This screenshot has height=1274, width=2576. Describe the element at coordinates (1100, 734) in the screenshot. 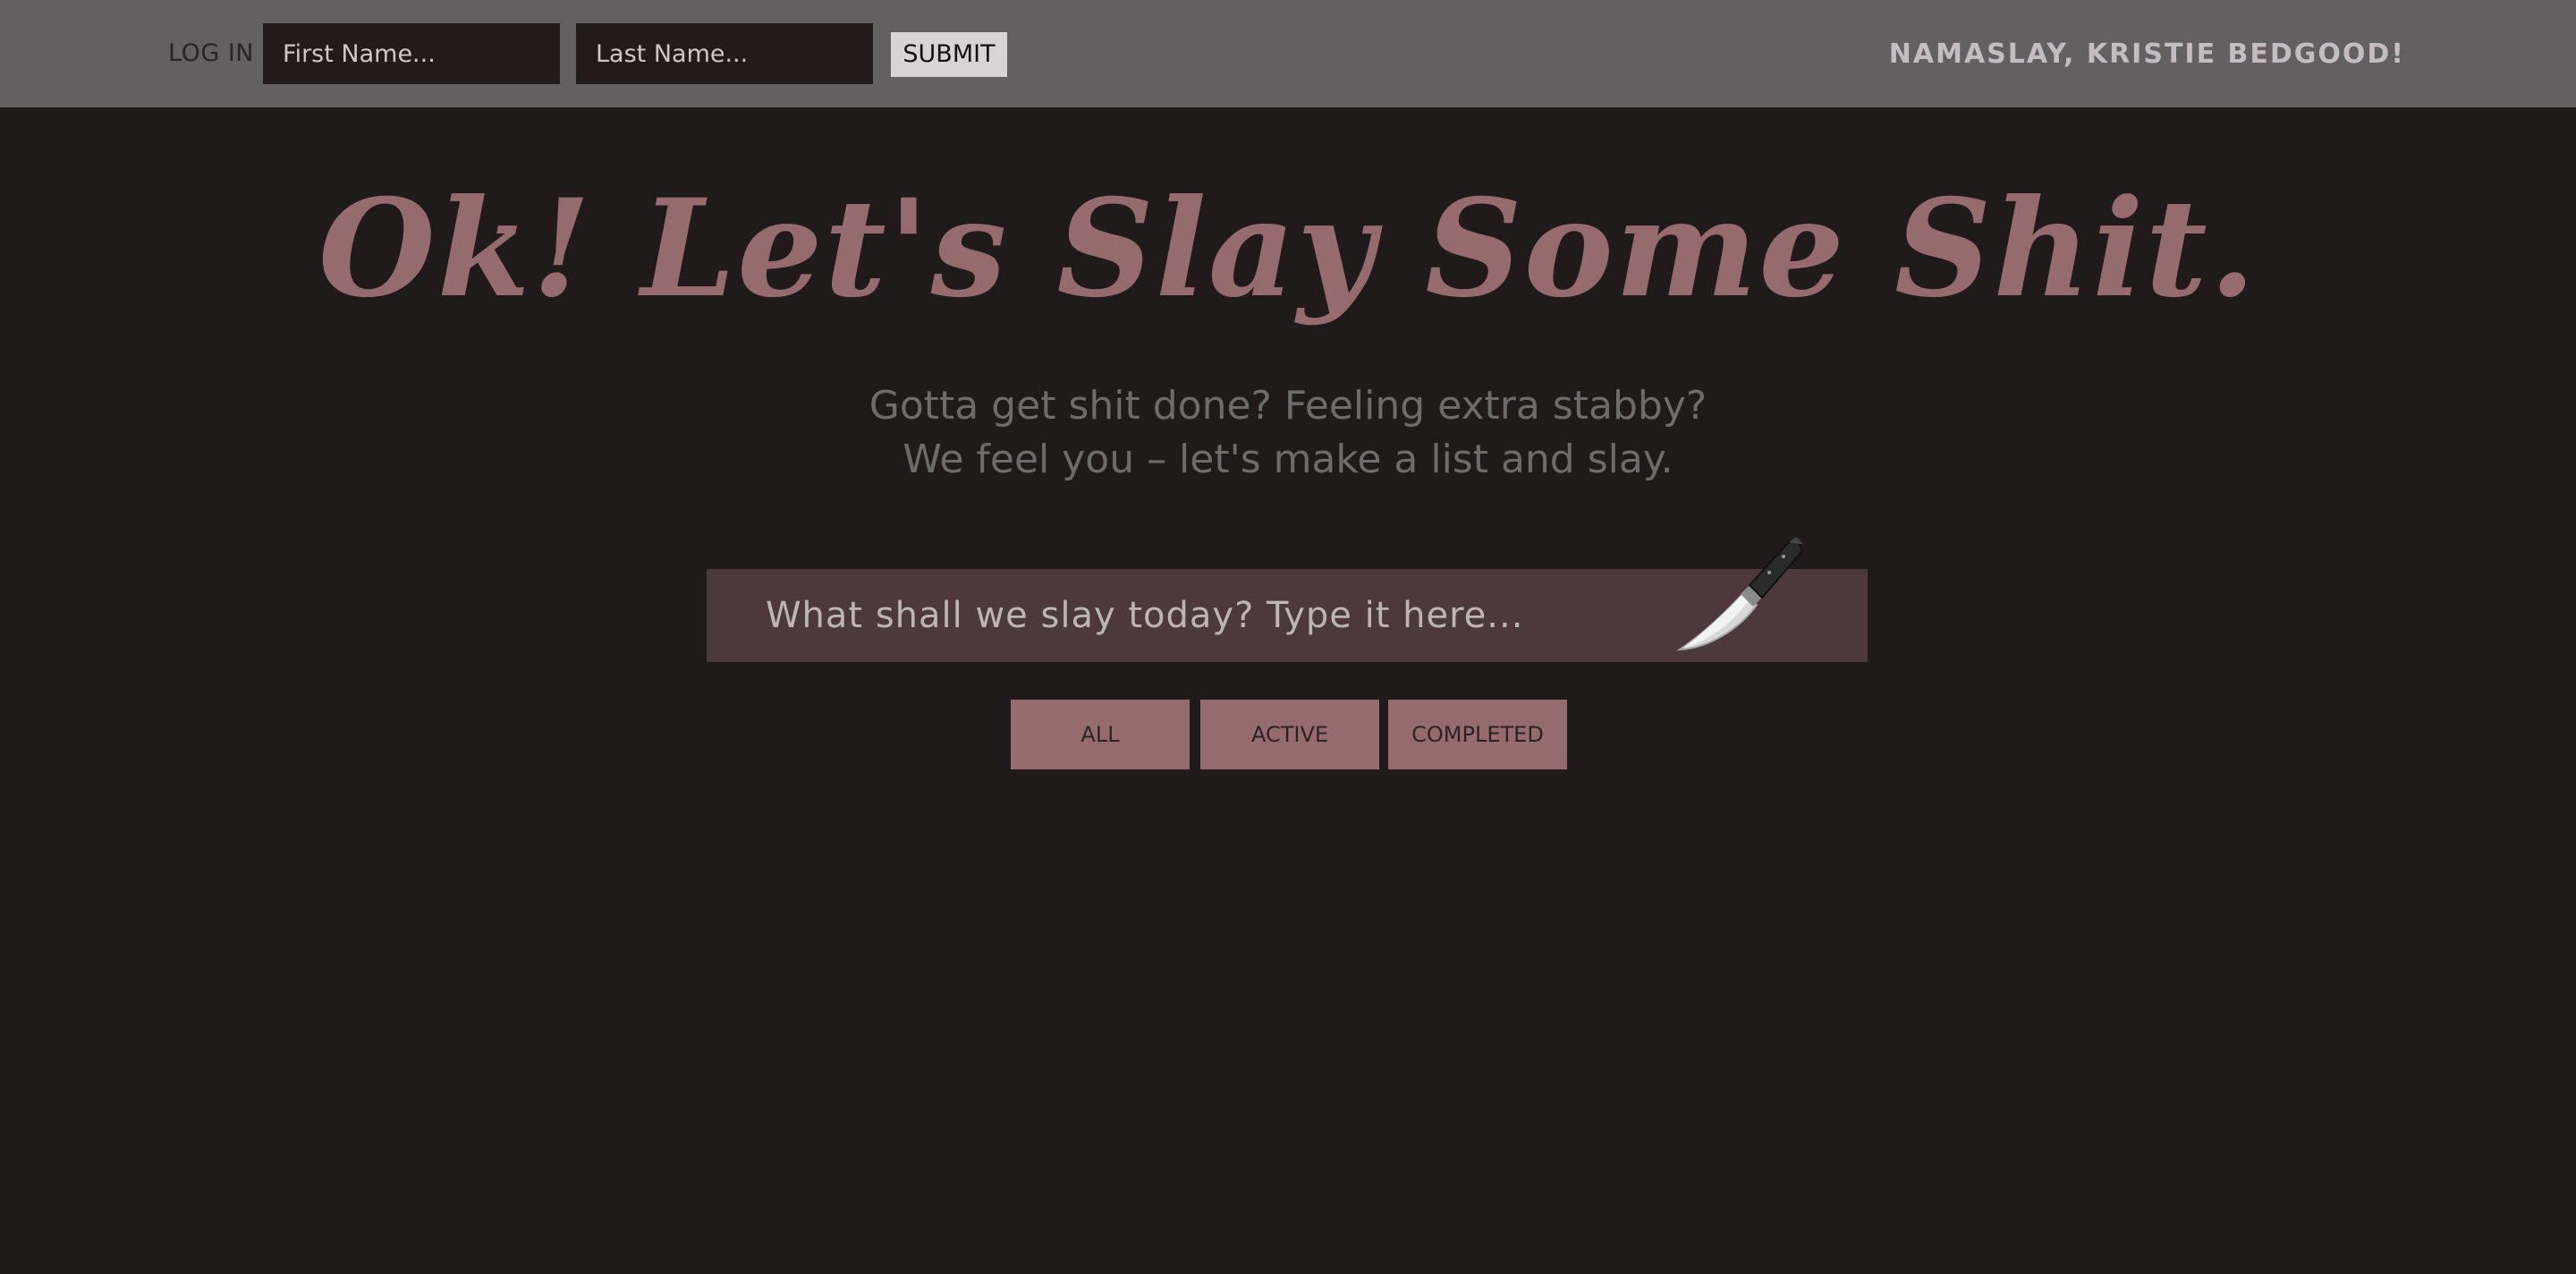

I see `filter-all-button: ALL` at that location.